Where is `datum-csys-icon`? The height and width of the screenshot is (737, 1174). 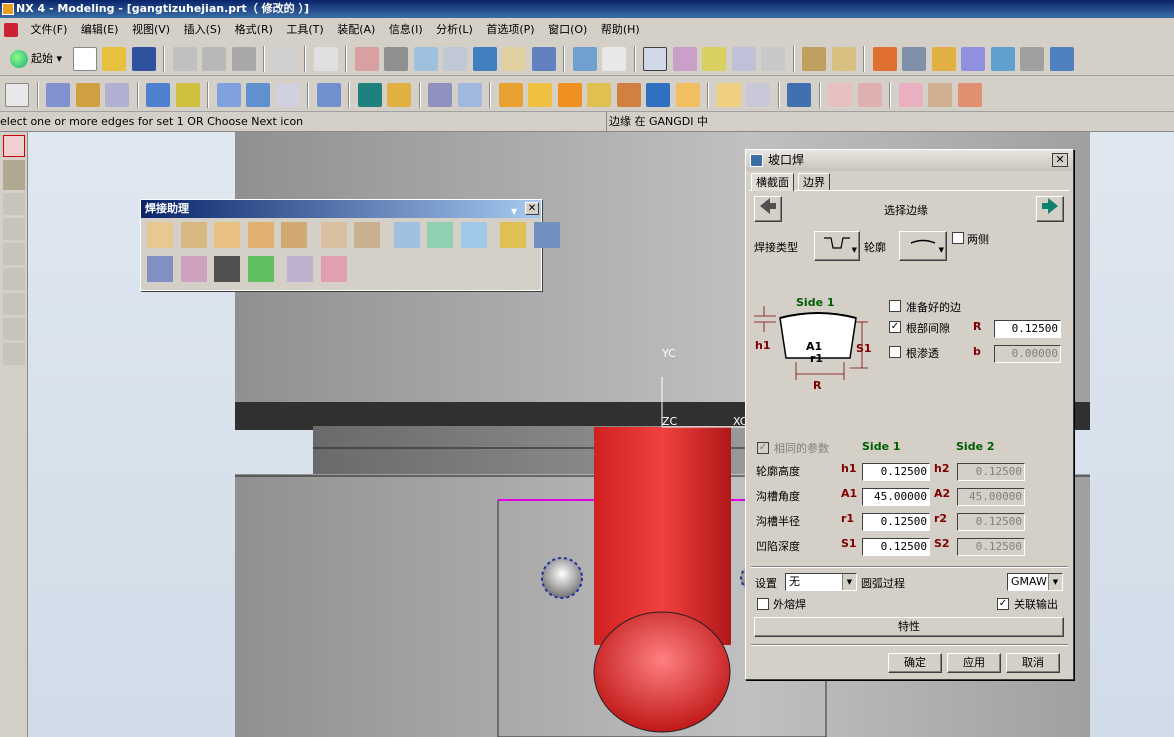 datum-csys-icon is located at coordinates (287, 95).